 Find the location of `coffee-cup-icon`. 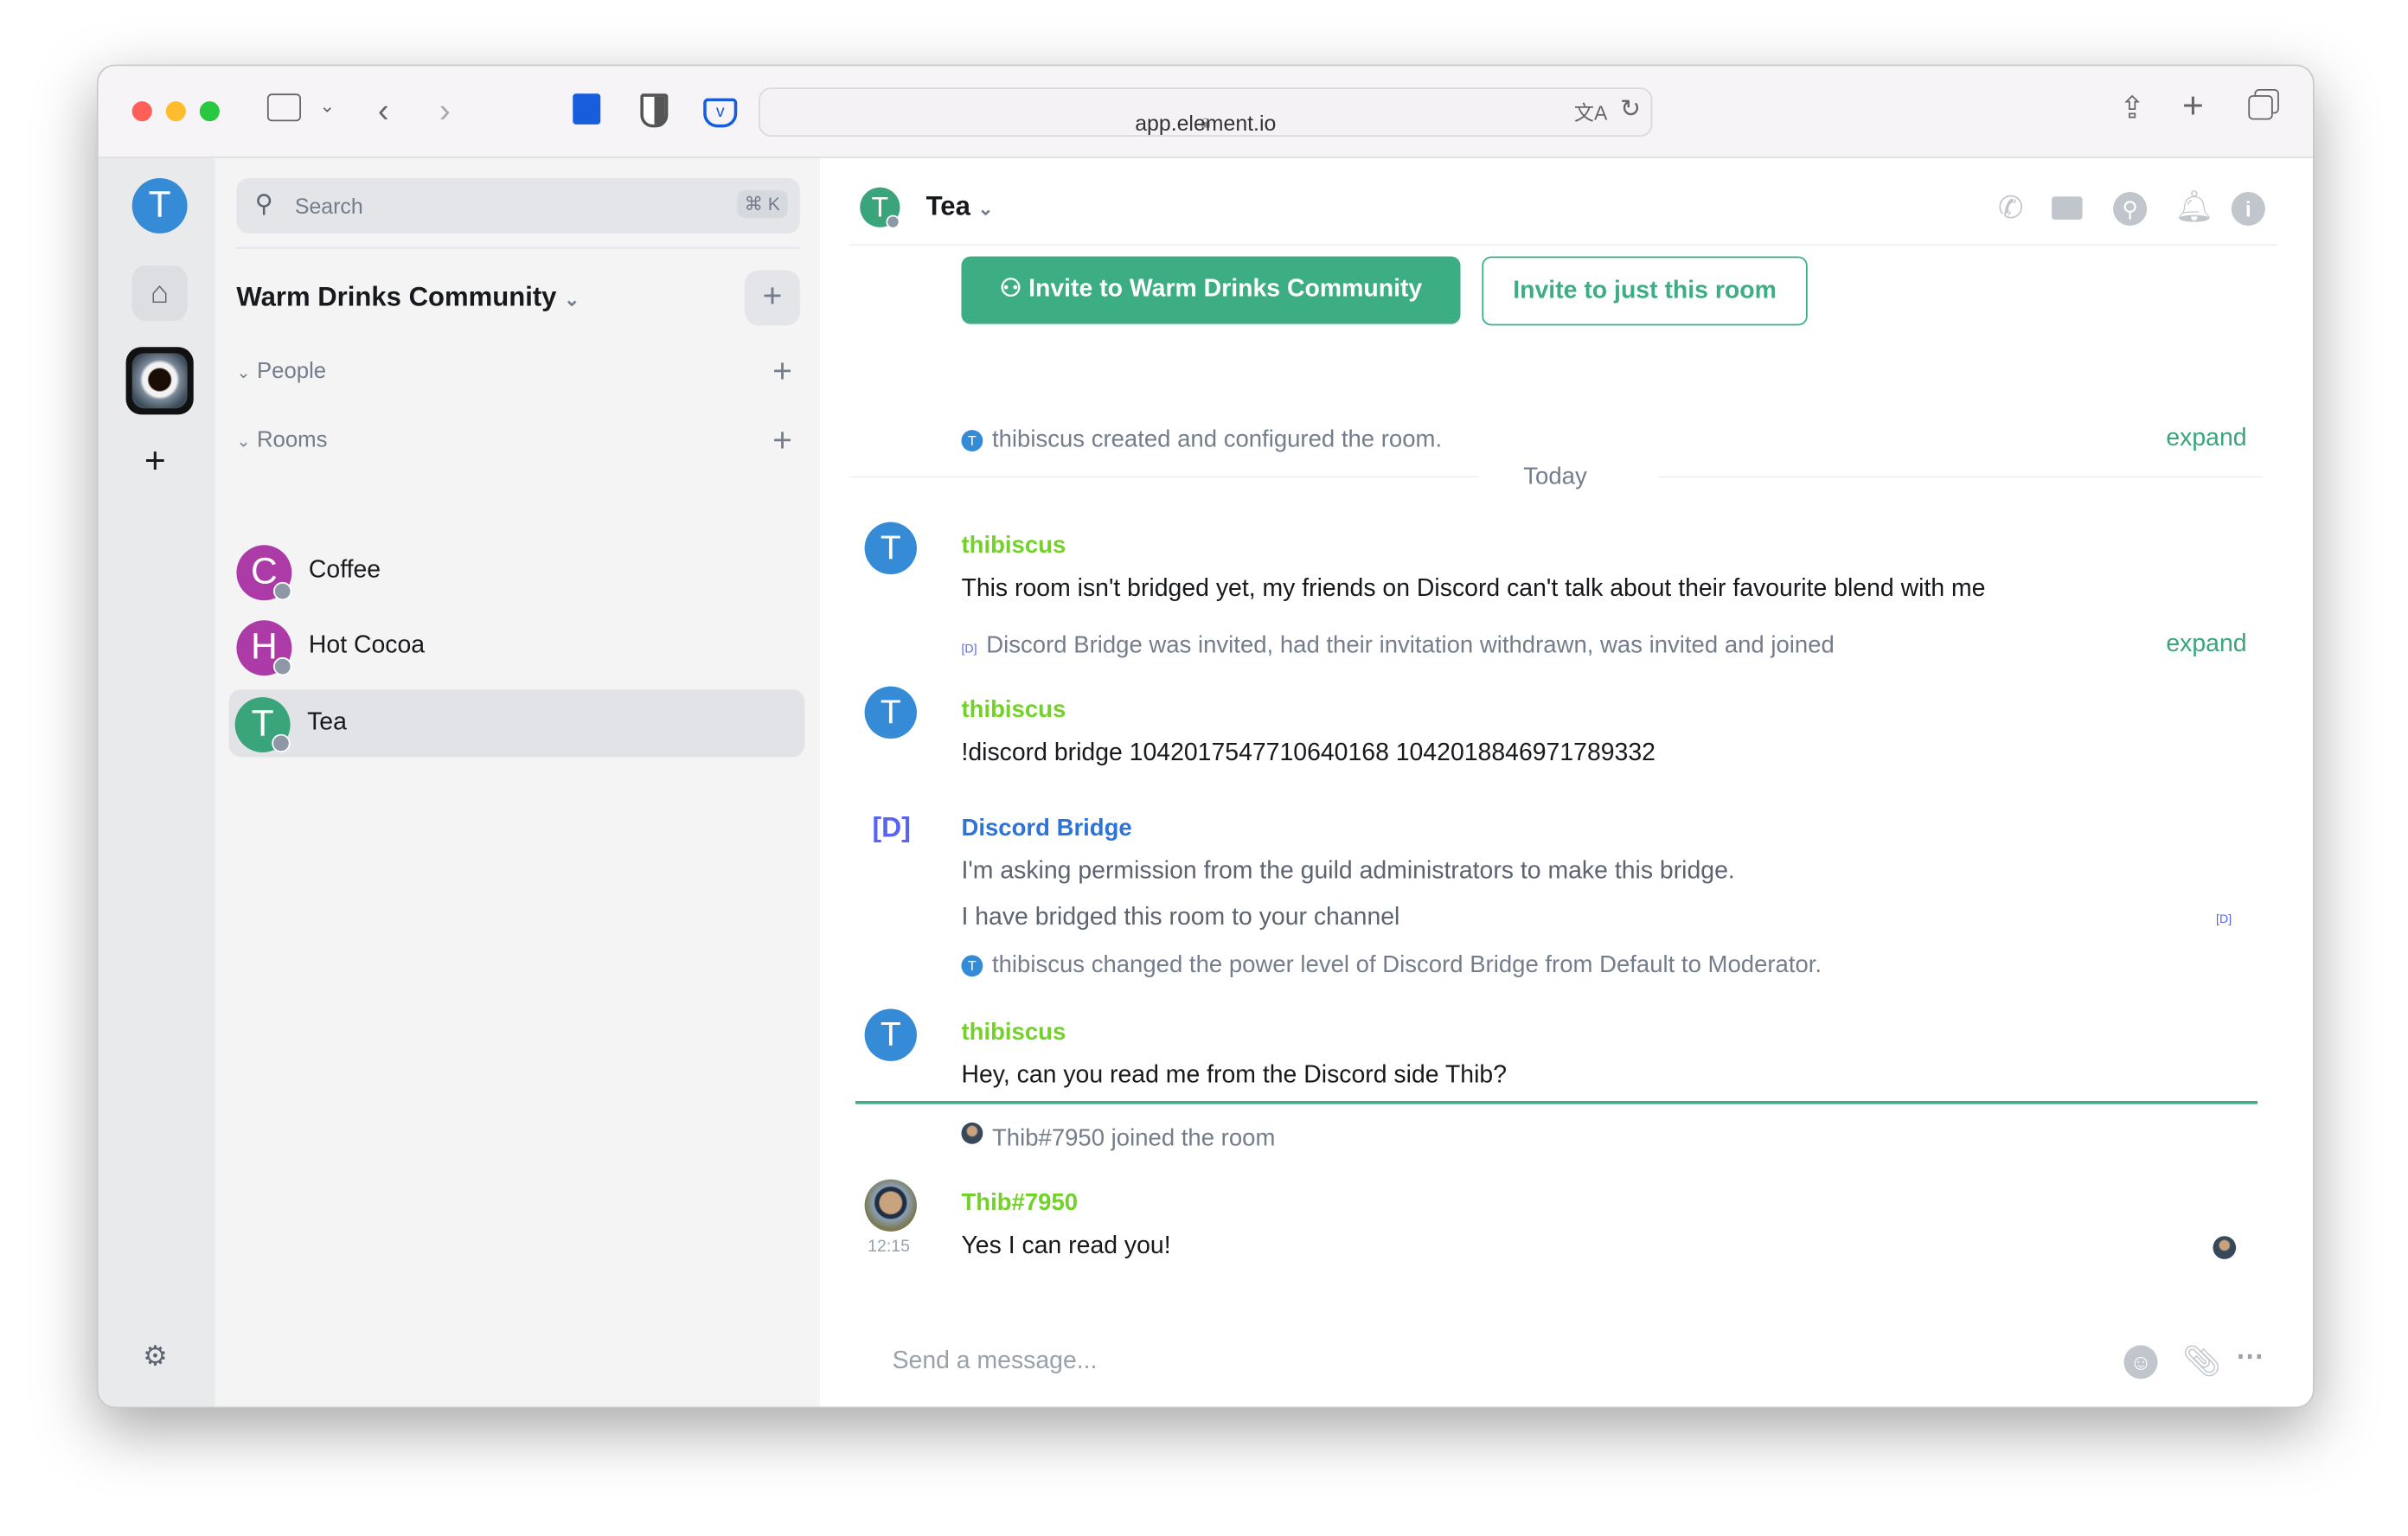

coffee-cup-icon is located at coordinates (159, 381).